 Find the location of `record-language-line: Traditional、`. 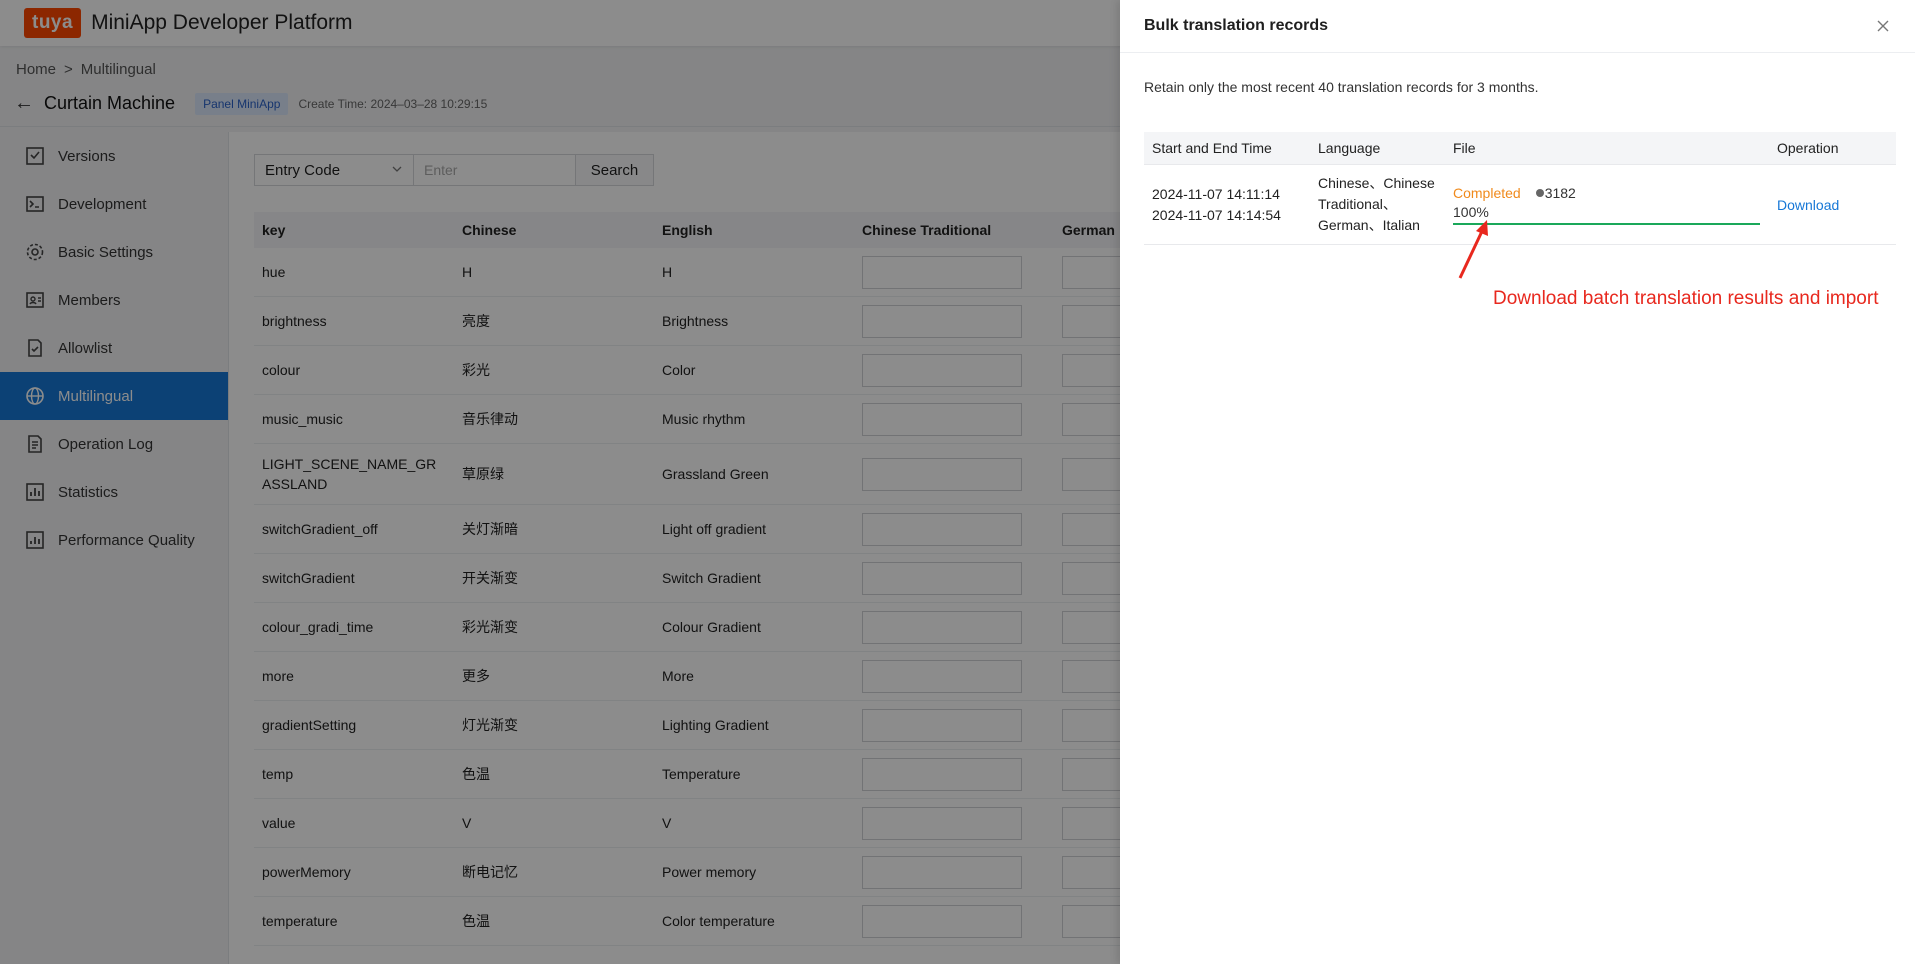

record-language-line: Traditional、 is located at coordinates (1357, 204).